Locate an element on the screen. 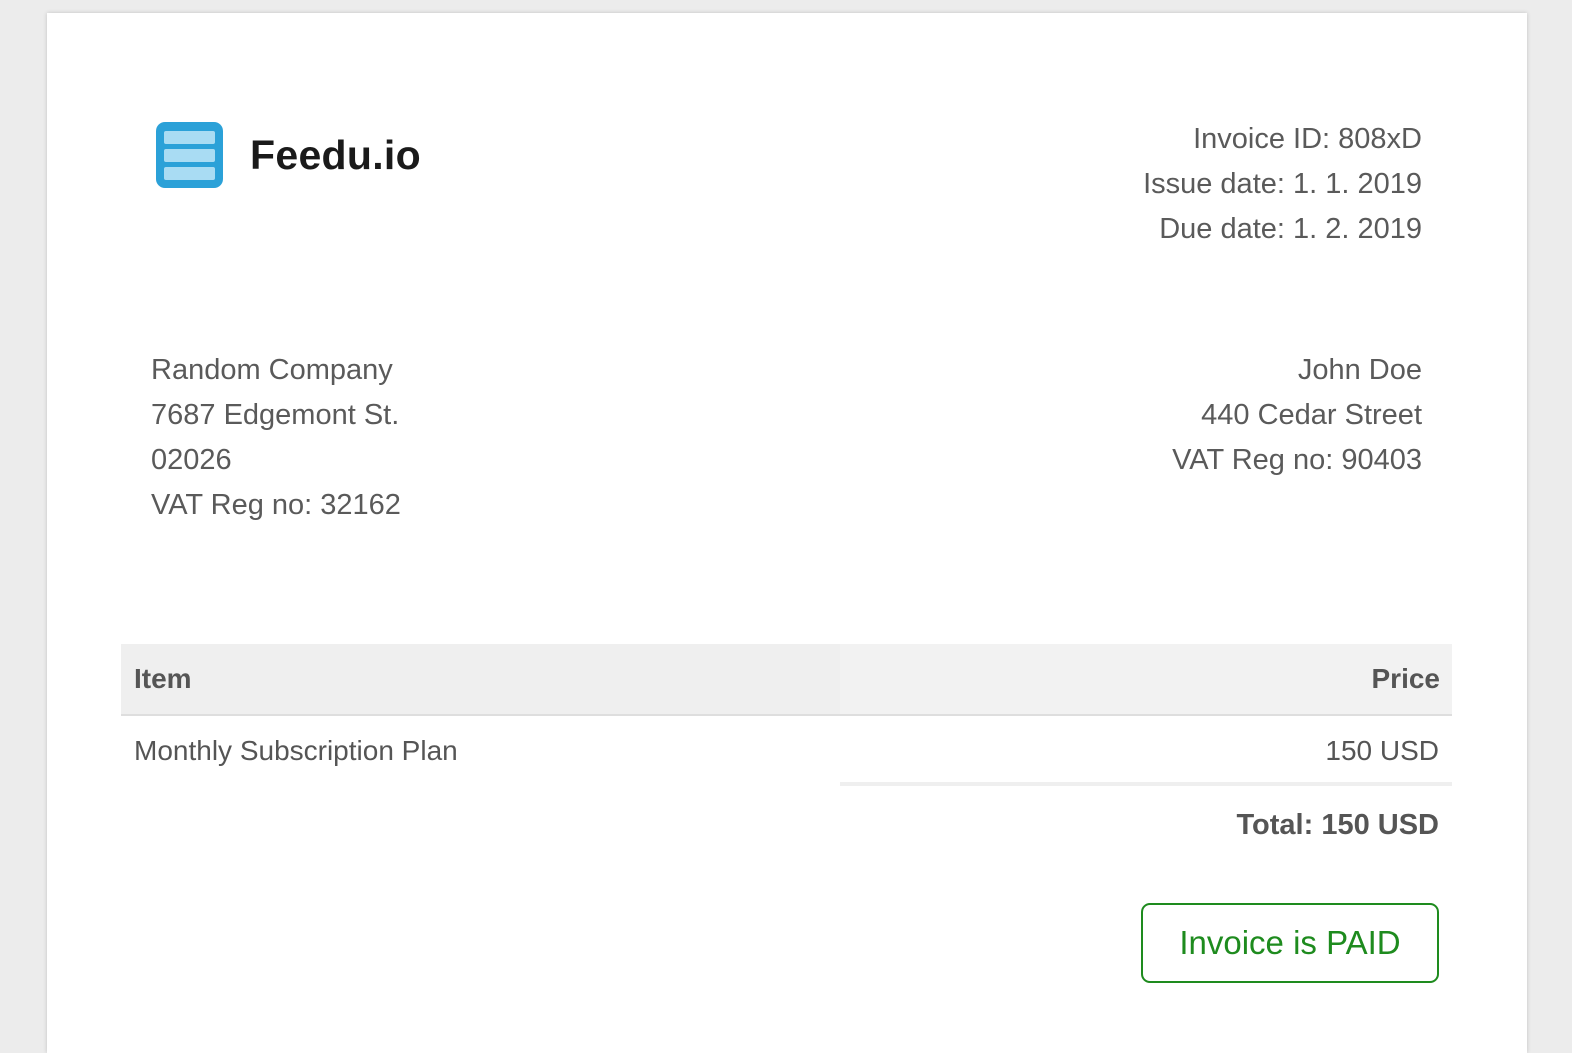  buyer-vat: VAT Reg no: 90403 is located at coordinates (1297, 460).